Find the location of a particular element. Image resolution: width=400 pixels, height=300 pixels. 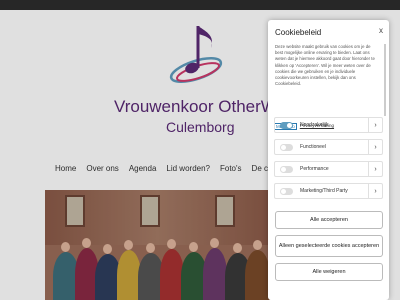

category-row-necessary: Noodzakelijk › is located at coordinates (328, 125).